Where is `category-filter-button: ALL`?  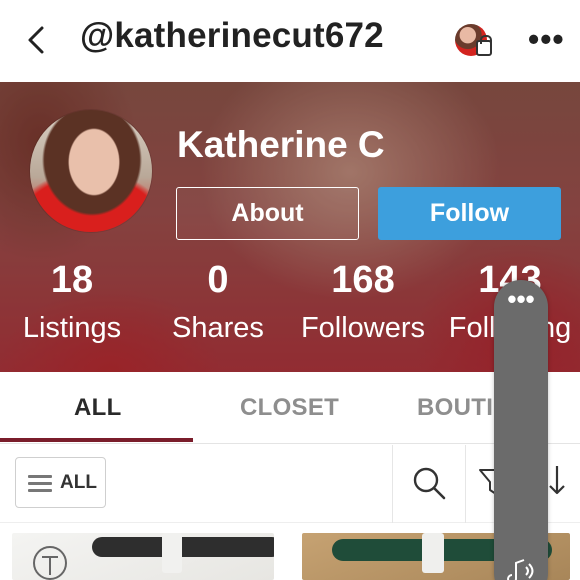 category-filter-button: ALL is located at coordinates (60, 482).